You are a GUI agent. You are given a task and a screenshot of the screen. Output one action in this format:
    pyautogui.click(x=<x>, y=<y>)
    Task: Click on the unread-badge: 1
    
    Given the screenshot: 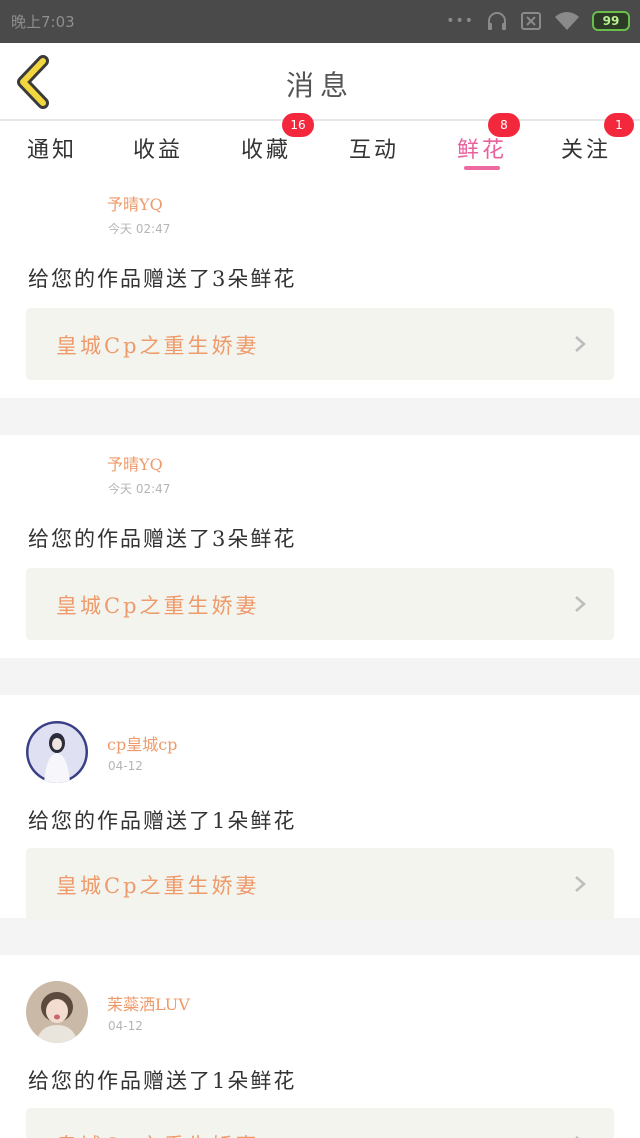 What is the action you would take?
    pyautogui.click(x=619, y=125)
    